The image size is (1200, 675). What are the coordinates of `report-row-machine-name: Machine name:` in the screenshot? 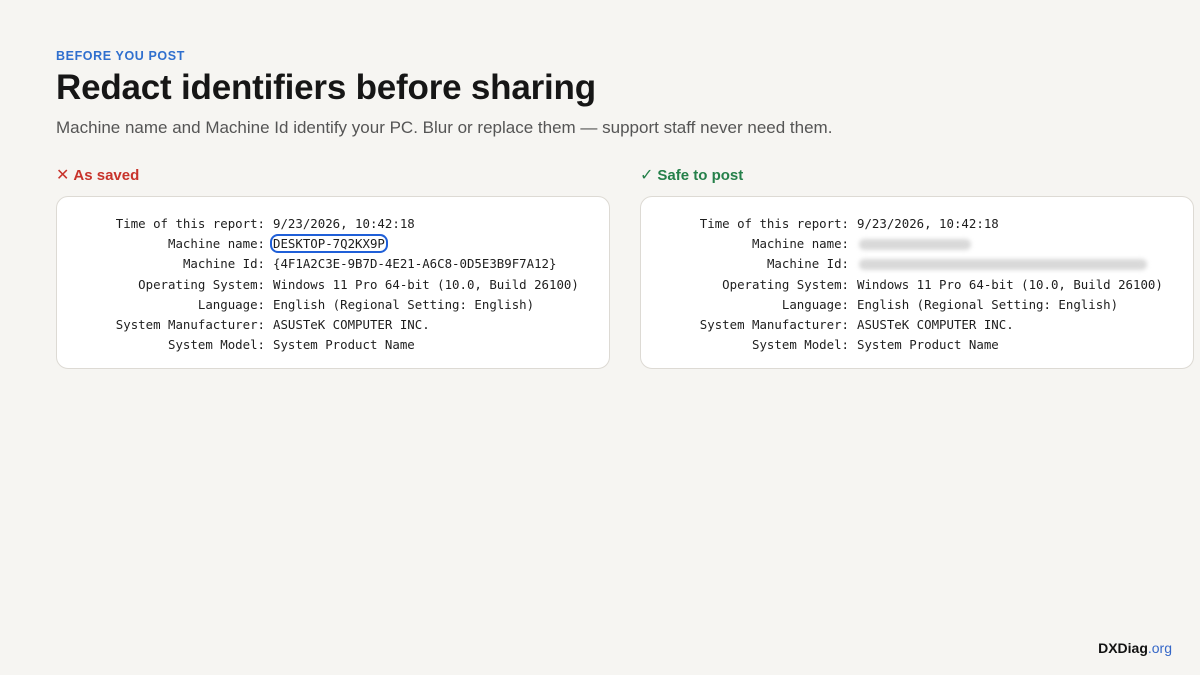 It's located at (902, 244).